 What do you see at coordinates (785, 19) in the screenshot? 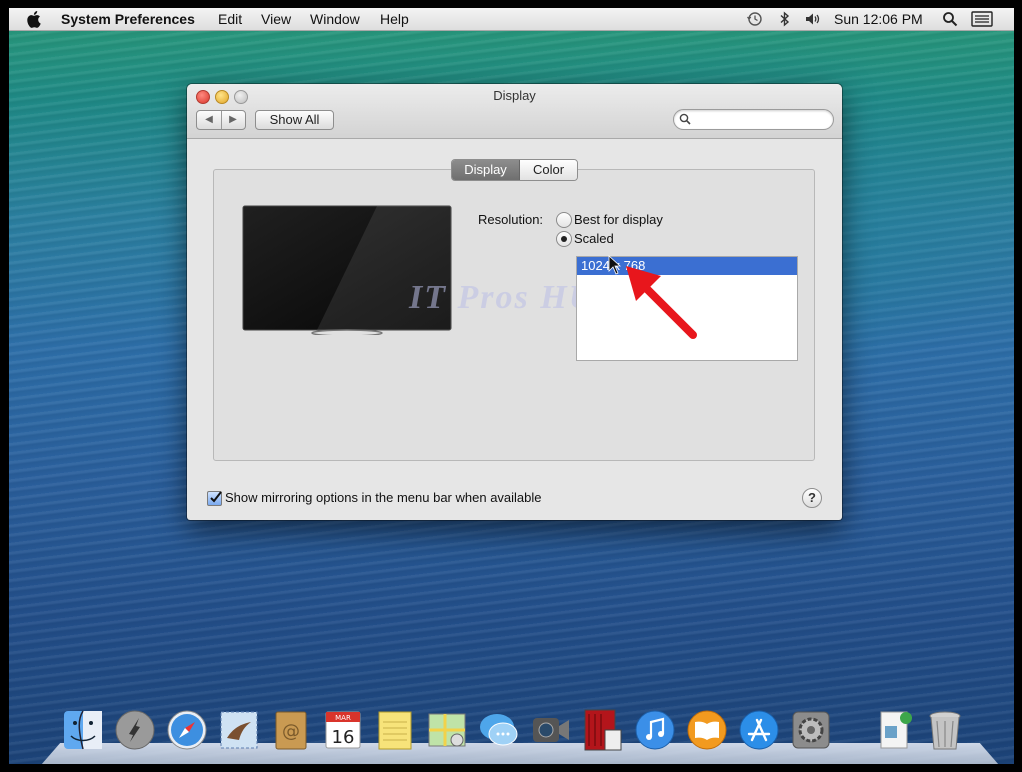
I see `bluetooth-icon` at bounding box center [785, 19].